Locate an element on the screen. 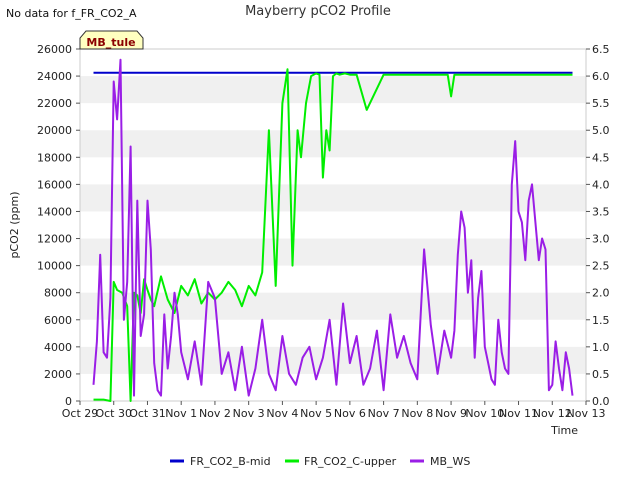 The width and height of the screenshot is (640, 480). y2-tick-label: 5.0 is located at coordinates (601, 130).